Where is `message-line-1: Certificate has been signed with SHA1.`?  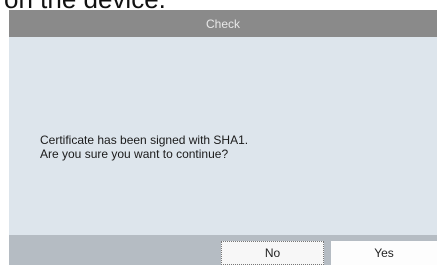 message-line-1: Certificate has been signed with SHA1. is located at coordinates (144, 140).